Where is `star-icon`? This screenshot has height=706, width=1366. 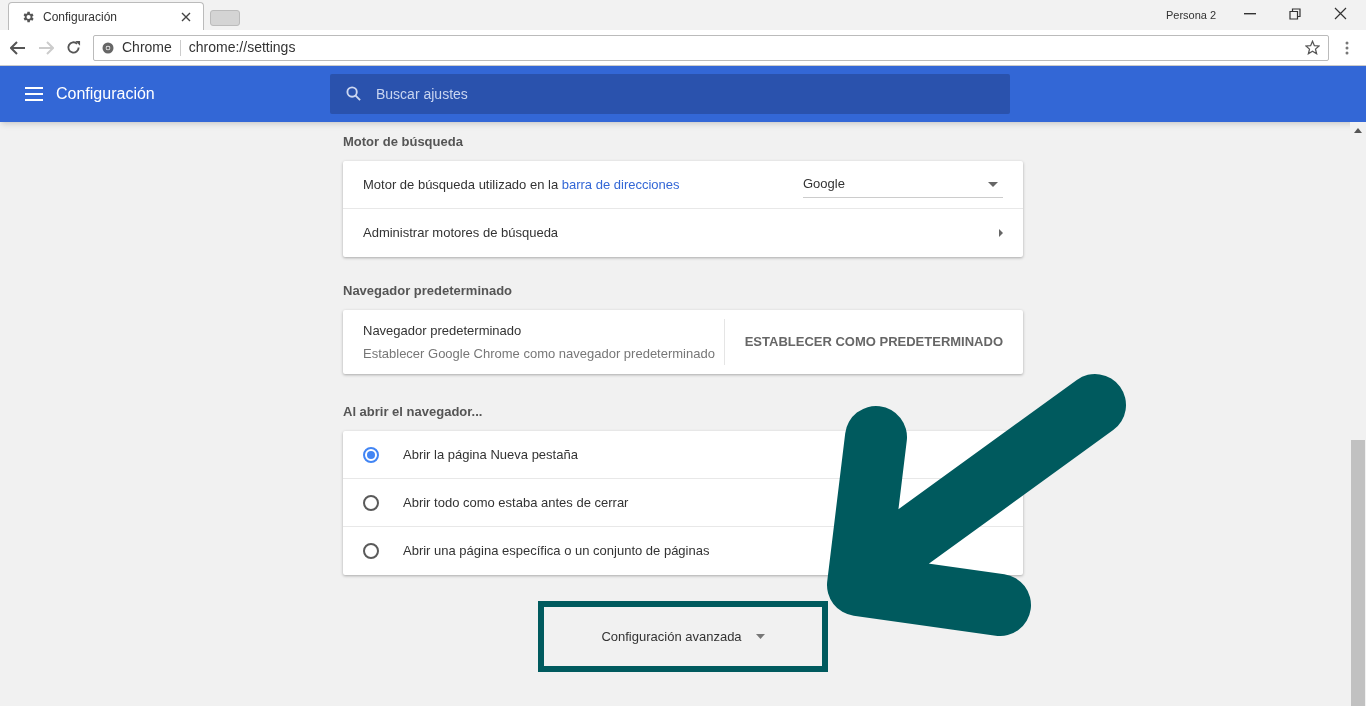 star-icon is located at coordinates (1312, 47).